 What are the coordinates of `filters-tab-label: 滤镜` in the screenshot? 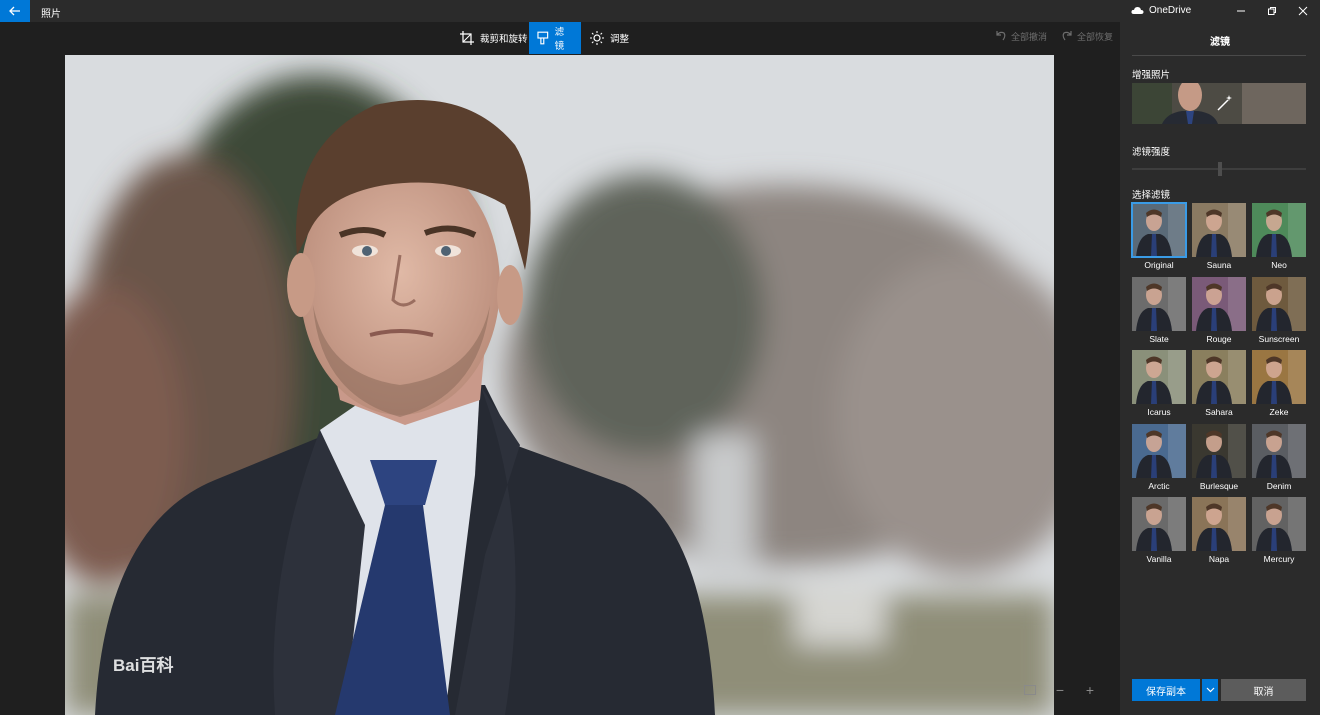 It's located at (559, 39).